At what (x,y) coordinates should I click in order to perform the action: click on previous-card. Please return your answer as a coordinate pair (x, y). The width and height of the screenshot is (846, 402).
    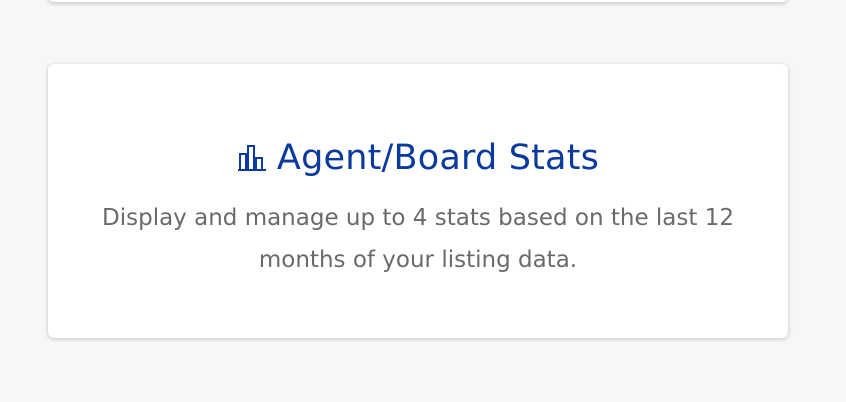
    Looking at the image, I should click on (418, 1).